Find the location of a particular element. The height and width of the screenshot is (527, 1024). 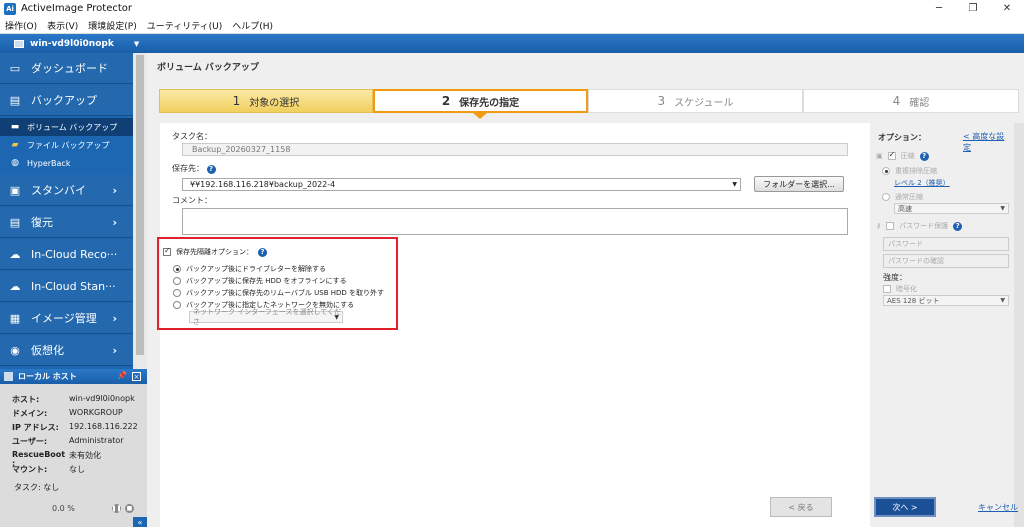

step-number: 2 is located at coordinates (446, 101).